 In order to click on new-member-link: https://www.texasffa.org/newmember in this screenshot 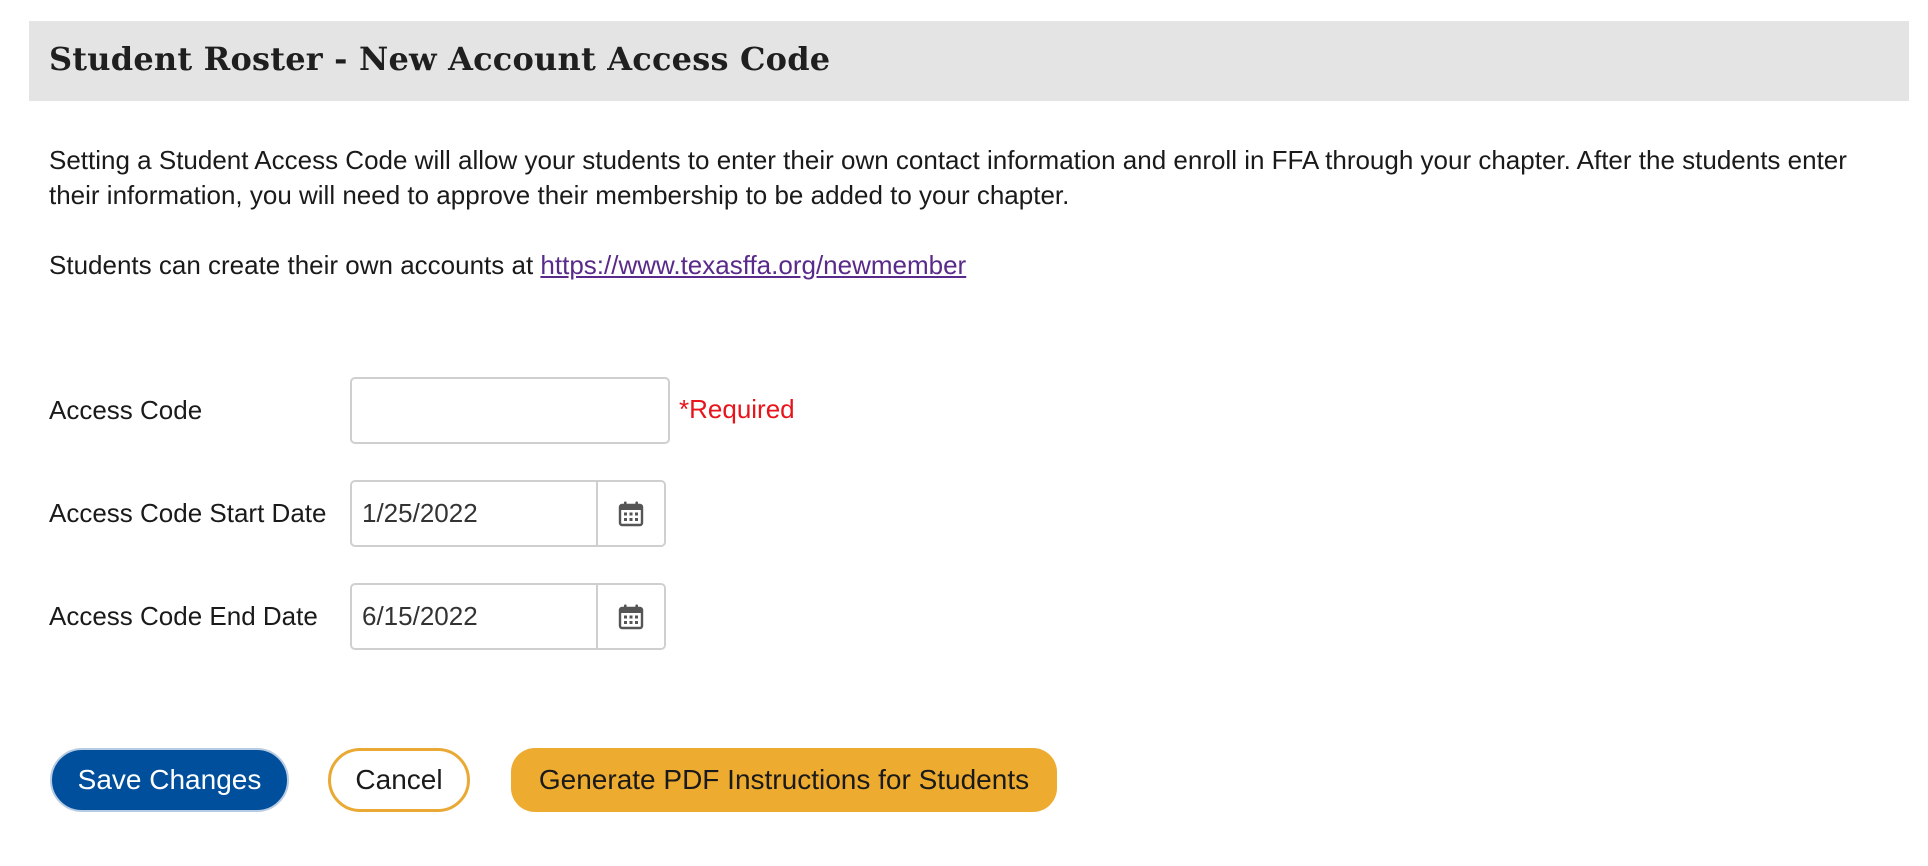, I will do `click(753, 265)`.